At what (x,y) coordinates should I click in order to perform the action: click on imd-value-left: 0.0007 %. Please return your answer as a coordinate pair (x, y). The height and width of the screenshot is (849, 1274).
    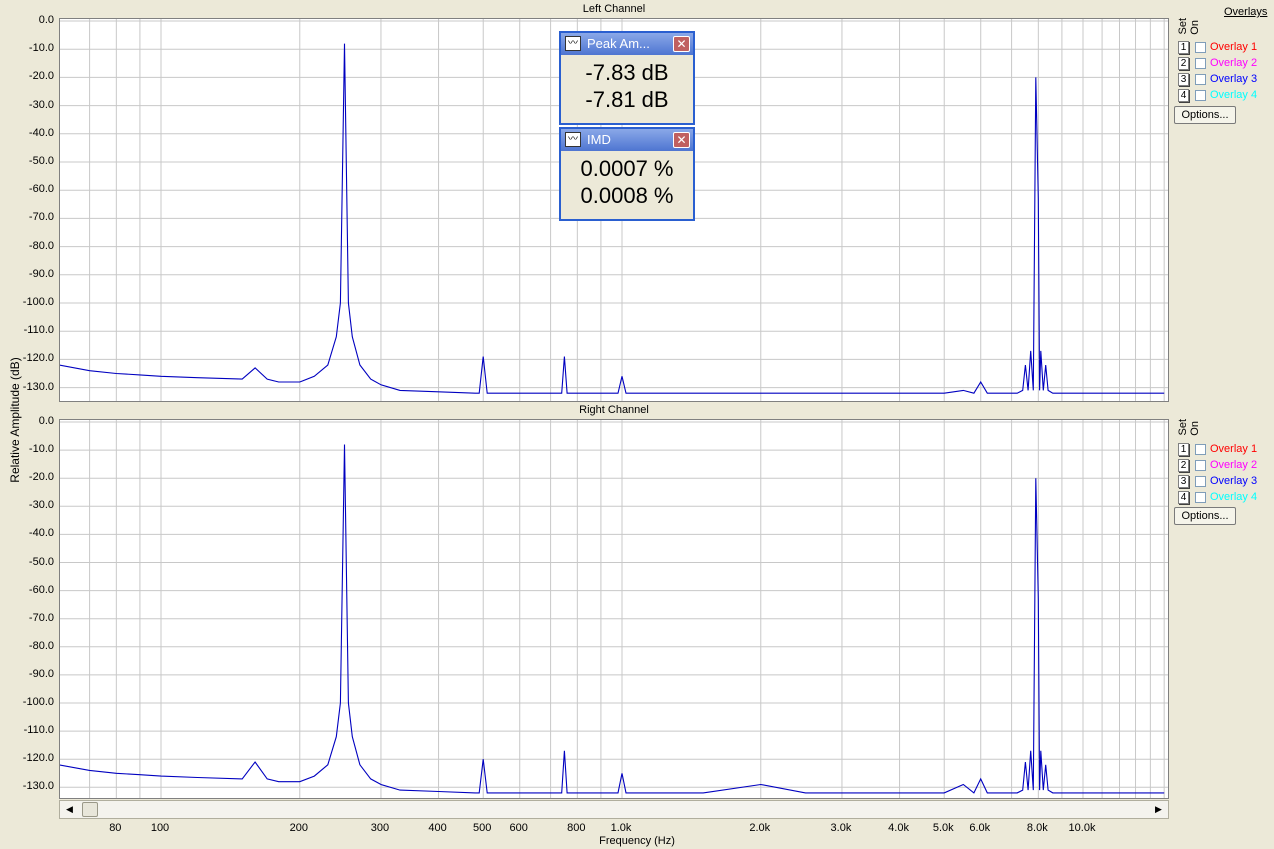
    Looking at the image, I should click on (627, 168).